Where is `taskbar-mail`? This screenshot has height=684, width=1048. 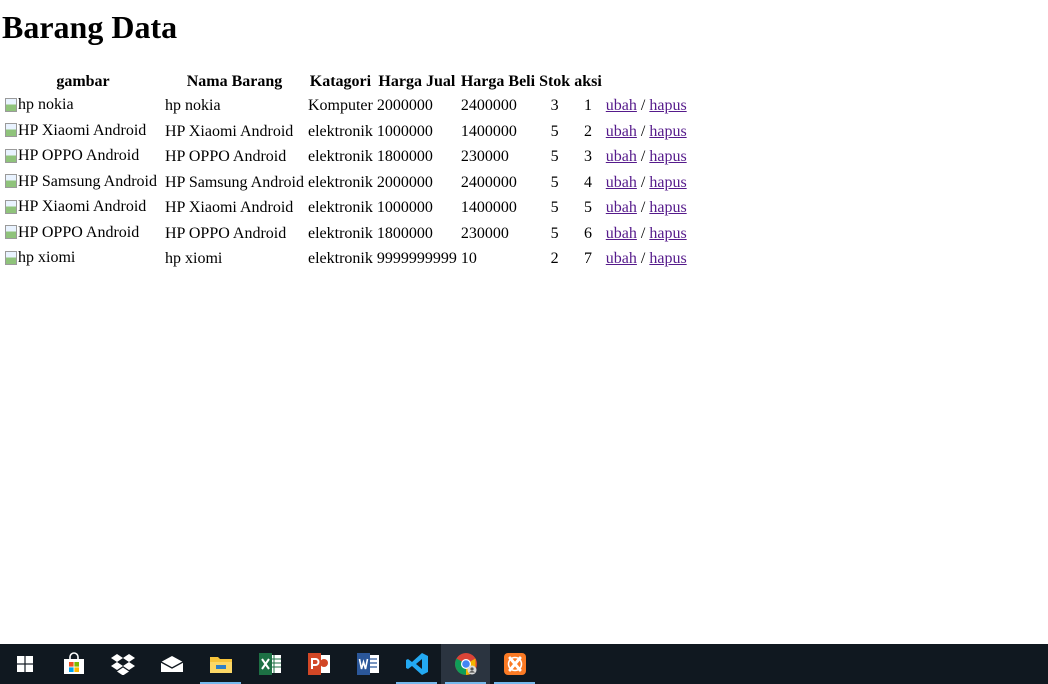
taskbar-mail is located at coordinates (171, 664).